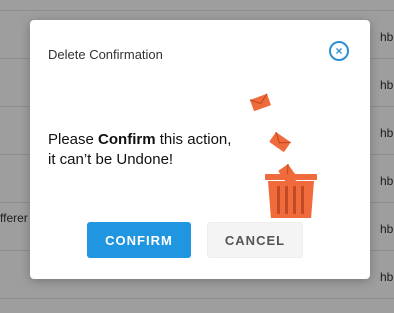  Describe the element at coordinates (255, 240) in the screenshot. I see `cancel-button: CANCEL` at that location.